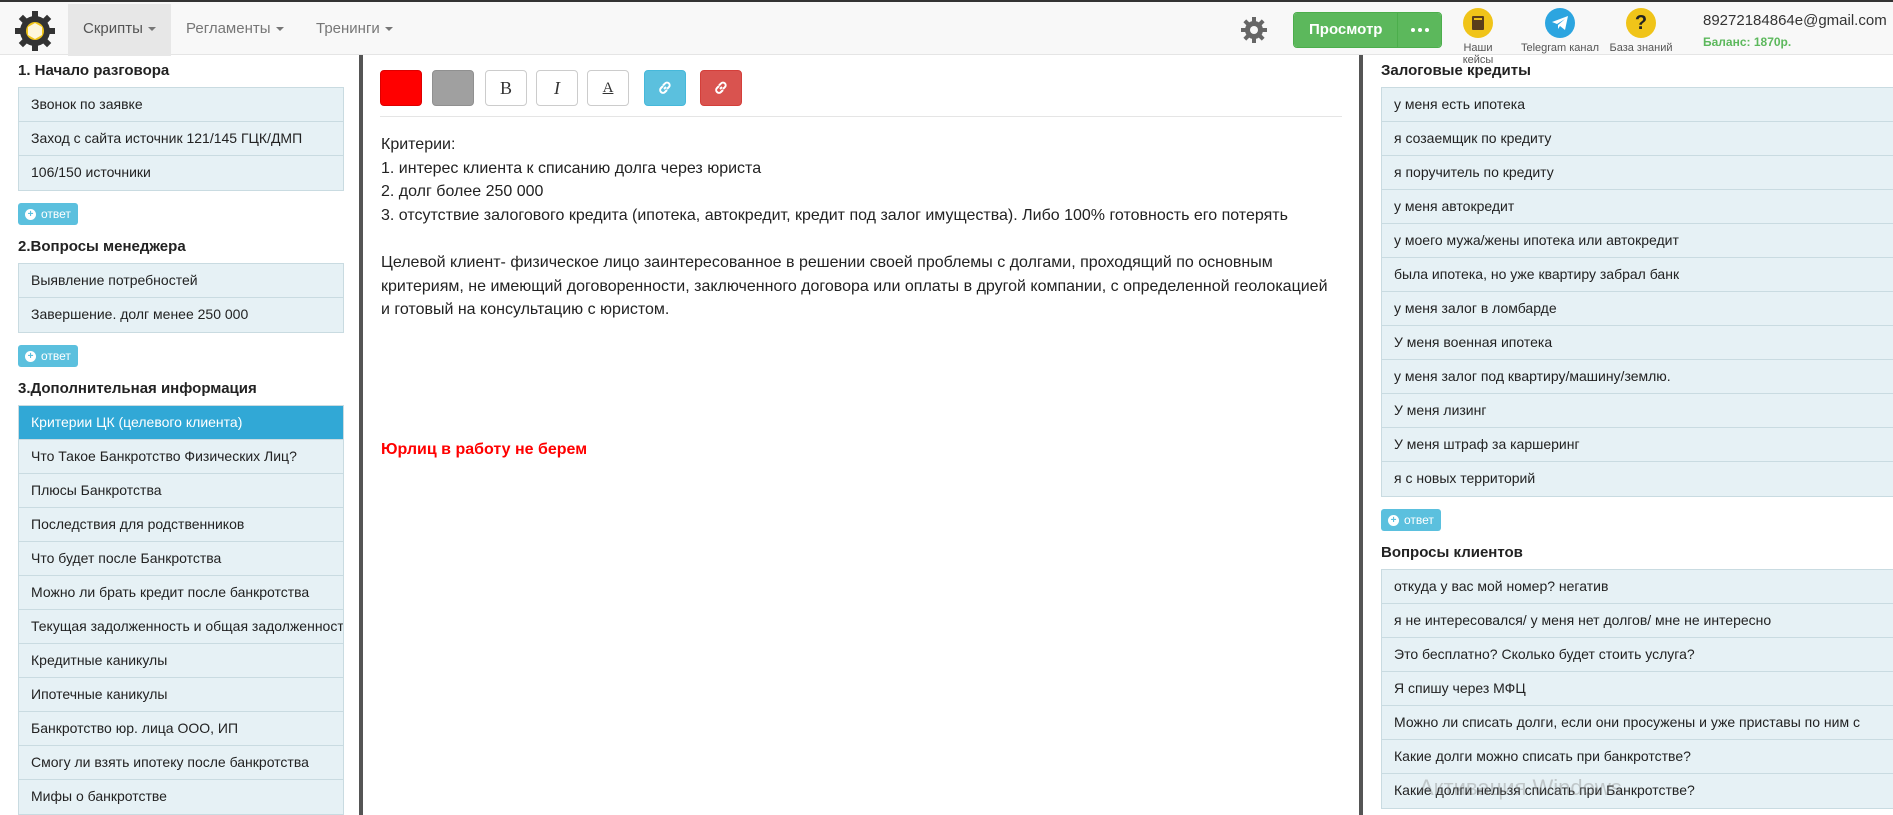 The height and width of the screenshot is (815, 1893). I want to click on list-item: Банкротство юр. лица ООО, ИП, so click(181, 729).